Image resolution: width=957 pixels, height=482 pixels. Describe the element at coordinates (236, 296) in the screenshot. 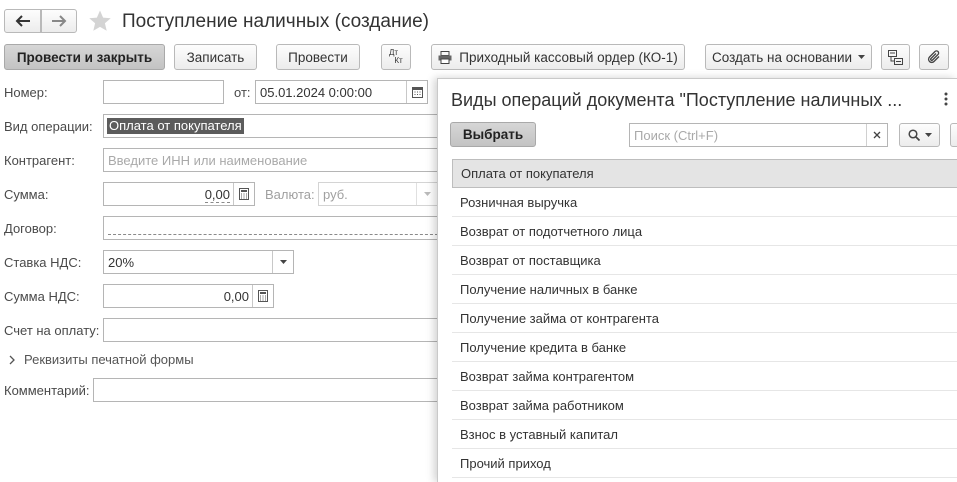

I see `vat-amount-value: 0,00` at that location.